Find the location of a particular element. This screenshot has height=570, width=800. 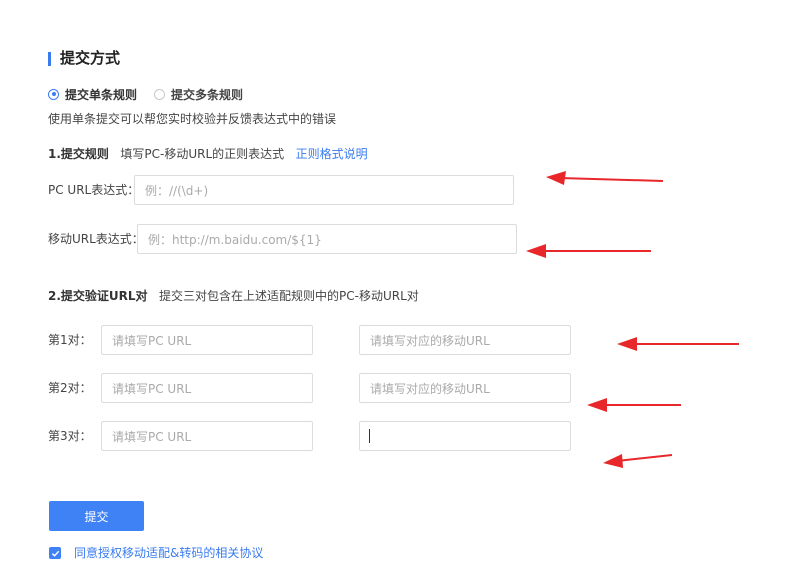

pair-3-mobile-input is located at coordinates (465, 436).